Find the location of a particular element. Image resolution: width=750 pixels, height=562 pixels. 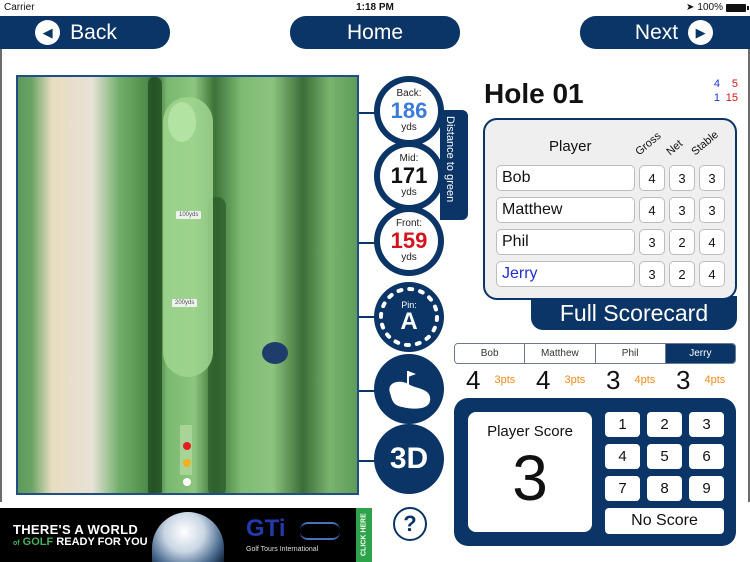

quick-score-phil: 3 4pts is located at coordinates (637, 379).